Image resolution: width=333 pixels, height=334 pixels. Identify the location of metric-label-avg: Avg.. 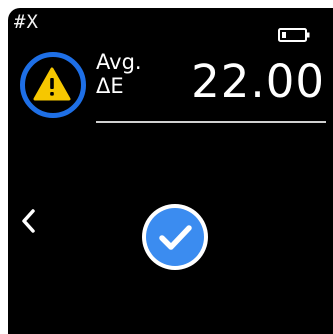
(119, 62).